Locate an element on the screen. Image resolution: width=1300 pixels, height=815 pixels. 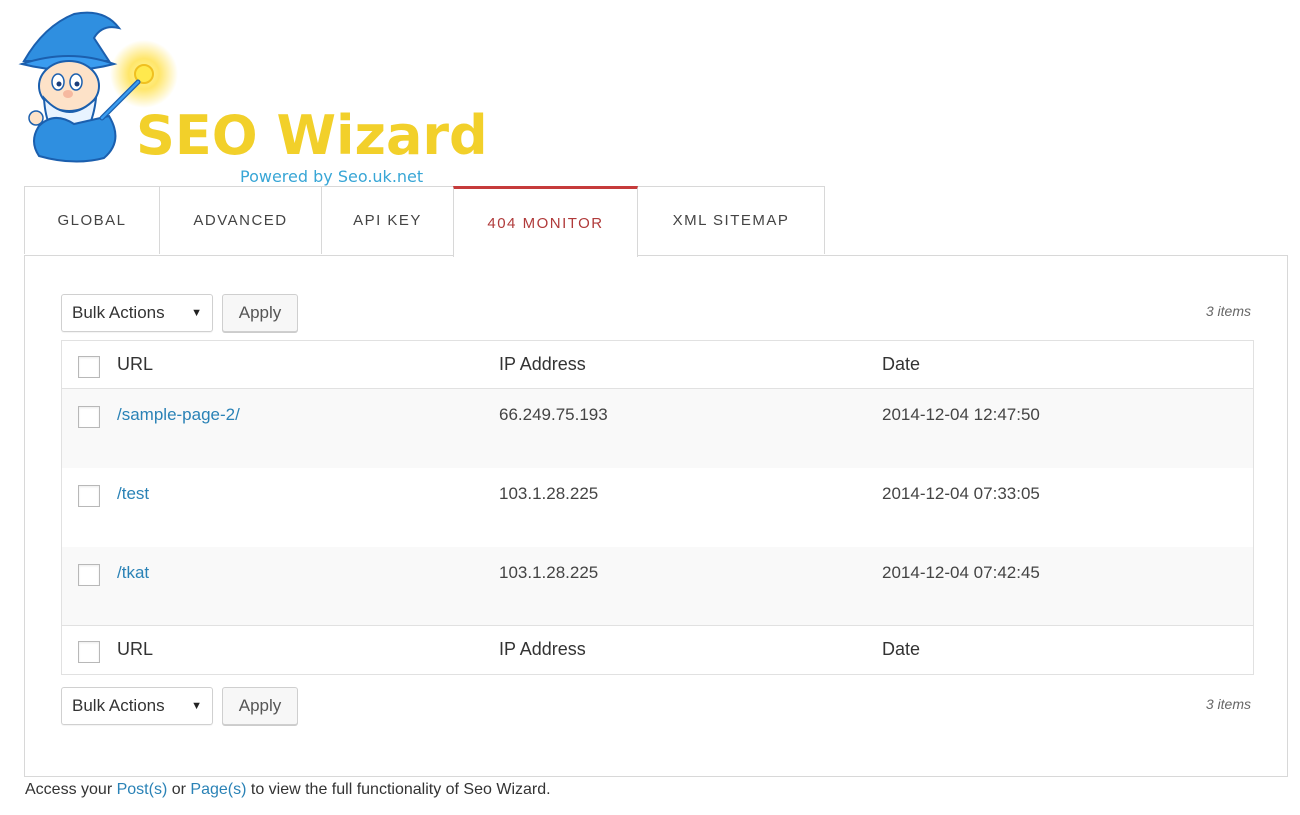
column-footer-url: URL is located at coordinates (135, 649).